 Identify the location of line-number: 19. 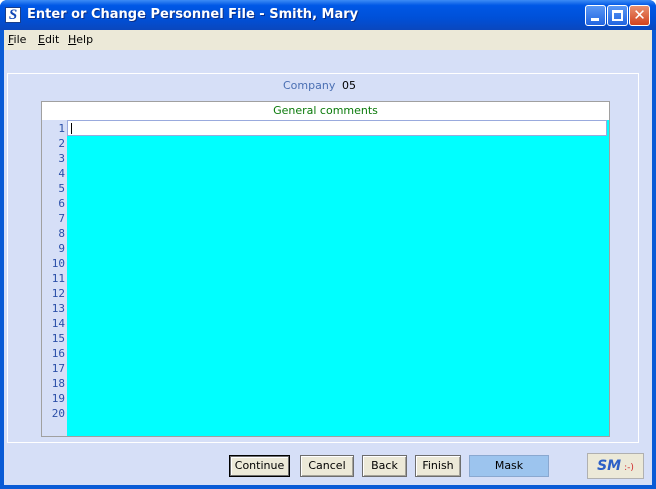
(58, 398).